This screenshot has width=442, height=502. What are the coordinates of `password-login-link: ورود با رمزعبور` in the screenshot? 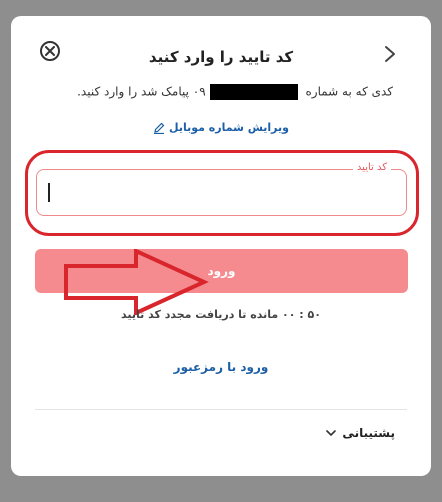 It's located at (221, 367).